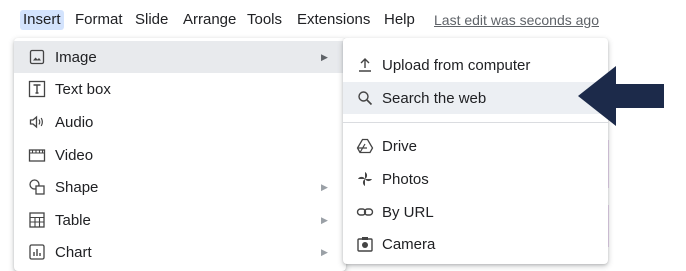 Image resolution: width=686 pixels, height=271 pixels. What do you see at coordinates (151, 20) in the screenshot?
I see `menu-slide: Slide` at bounding box center [151, 20].